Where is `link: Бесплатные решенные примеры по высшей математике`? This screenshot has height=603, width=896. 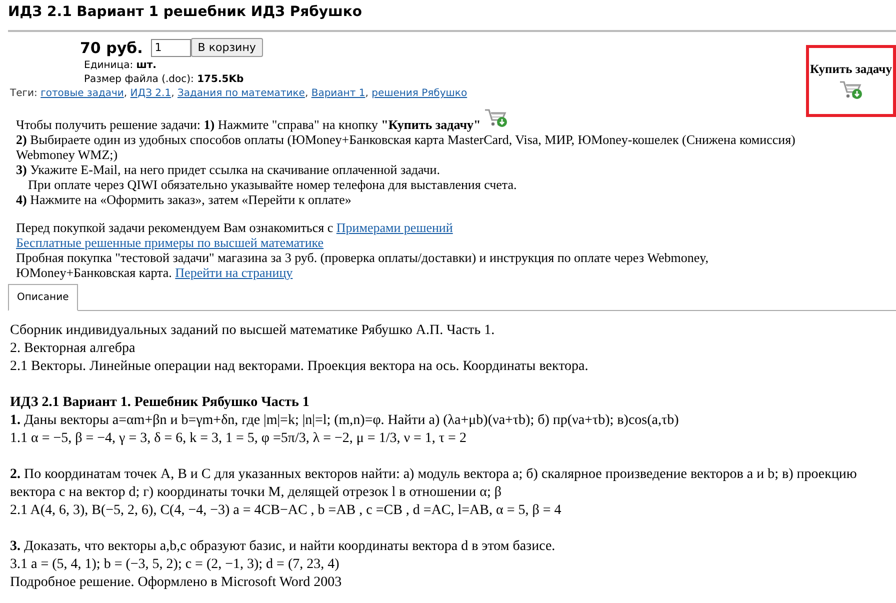 link: Бесплатные решенные примеры по высшей математике is located at coordinates (170, 242).